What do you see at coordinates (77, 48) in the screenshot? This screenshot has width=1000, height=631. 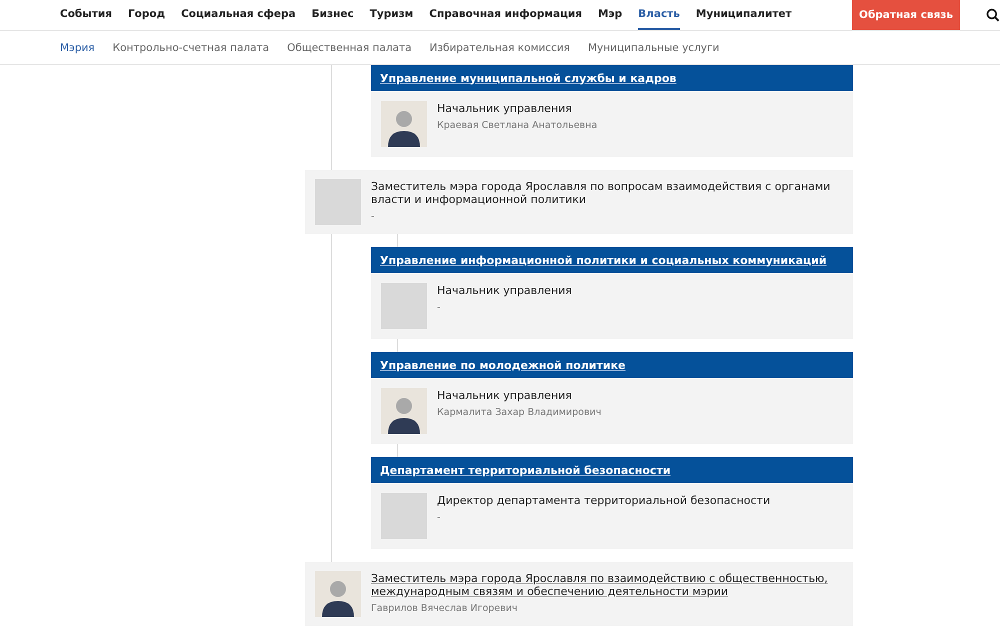 I see `subnav-link: Мэрия` at bounding box center [77, 48].